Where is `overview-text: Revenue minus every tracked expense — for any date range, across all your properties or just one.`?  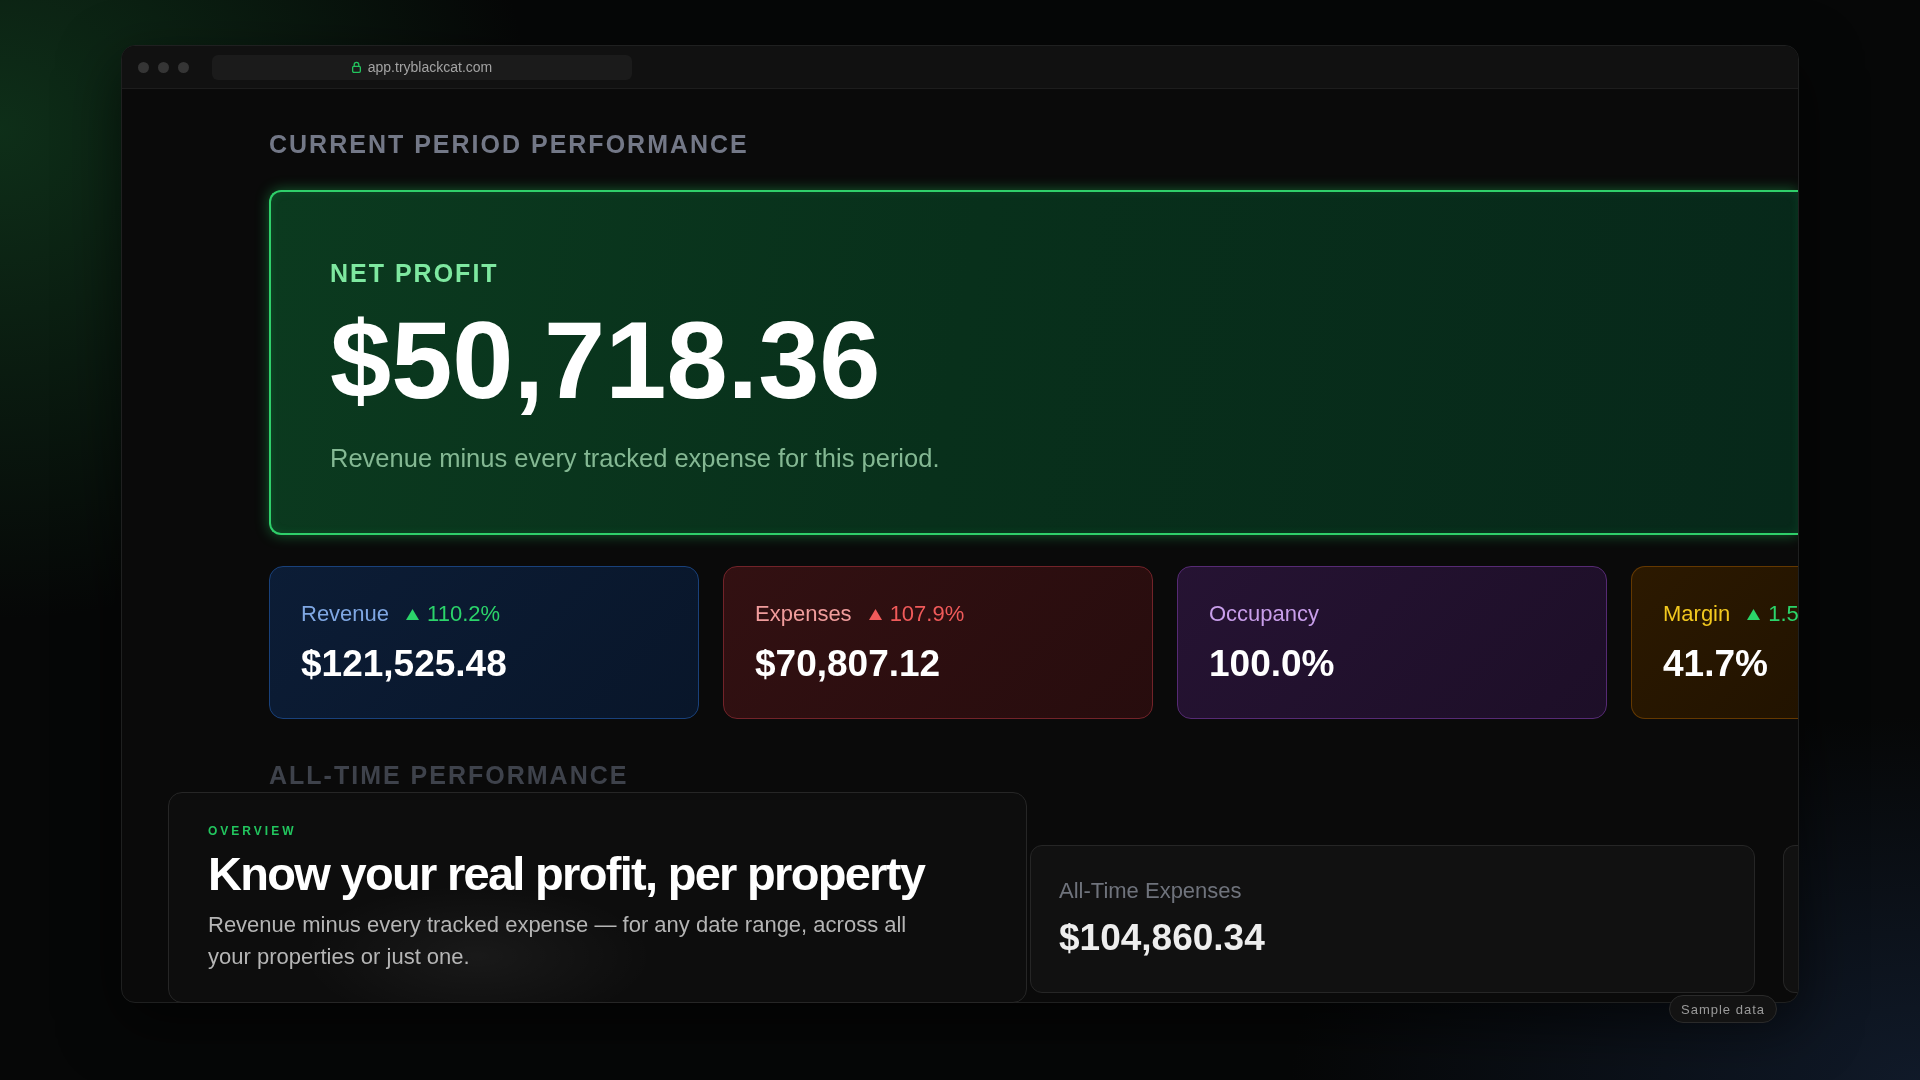 overview-text: Revenue minus every tracked expense — for any date range, across all your properties or just one. is located at coordinates (558, 941).